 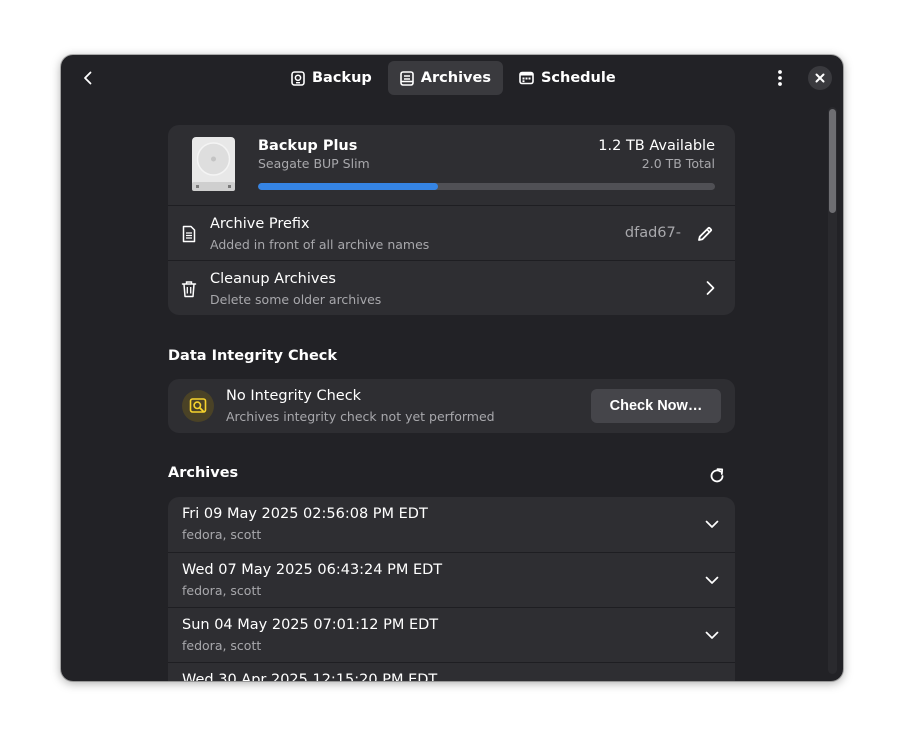 What do you see at coordinates (305, 514) in the screenshot?
I see `archive-date: Fri 09 May 2025 02:56:08 PM EDT` at bounding box center [305, 514].